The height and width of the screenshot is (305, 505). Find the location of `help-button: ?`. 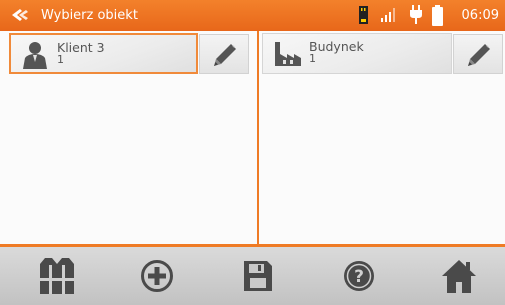

help-button: ? is located at coordinates (358, 276).